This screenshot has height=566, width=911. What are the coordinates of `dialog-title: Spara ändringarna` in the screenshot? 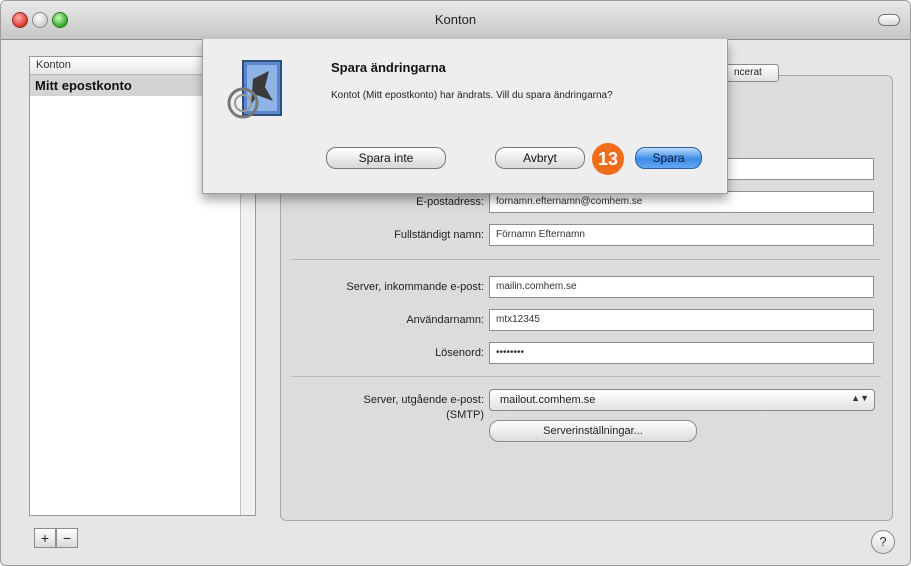 It's located at (388, 67).